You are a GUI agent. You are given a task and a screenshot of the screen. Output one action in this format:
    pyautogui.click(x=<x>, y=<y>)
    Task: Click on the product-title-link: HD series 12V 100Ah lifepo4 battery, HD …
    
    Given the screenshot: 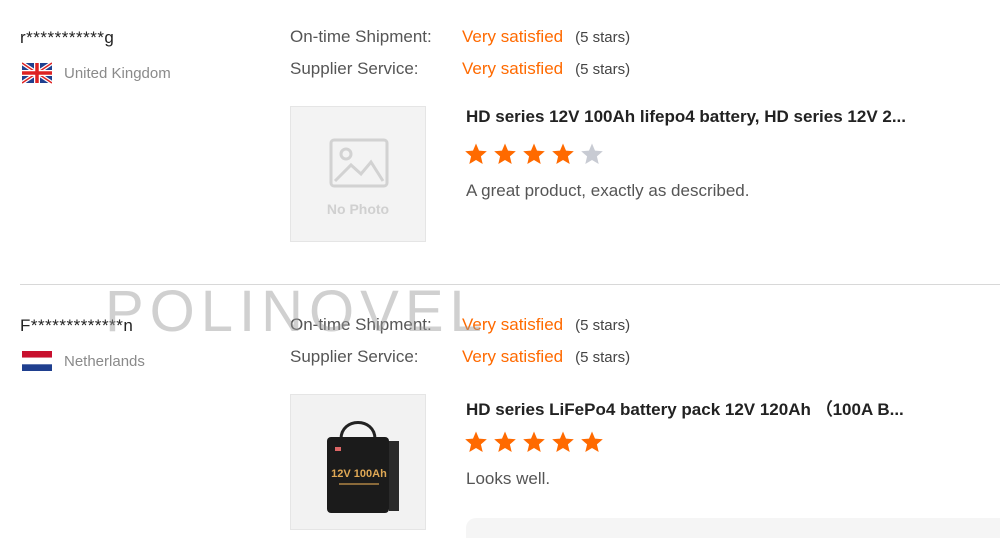 What is the action you would take?
    pyautogui.click(x=686, y=117)
    